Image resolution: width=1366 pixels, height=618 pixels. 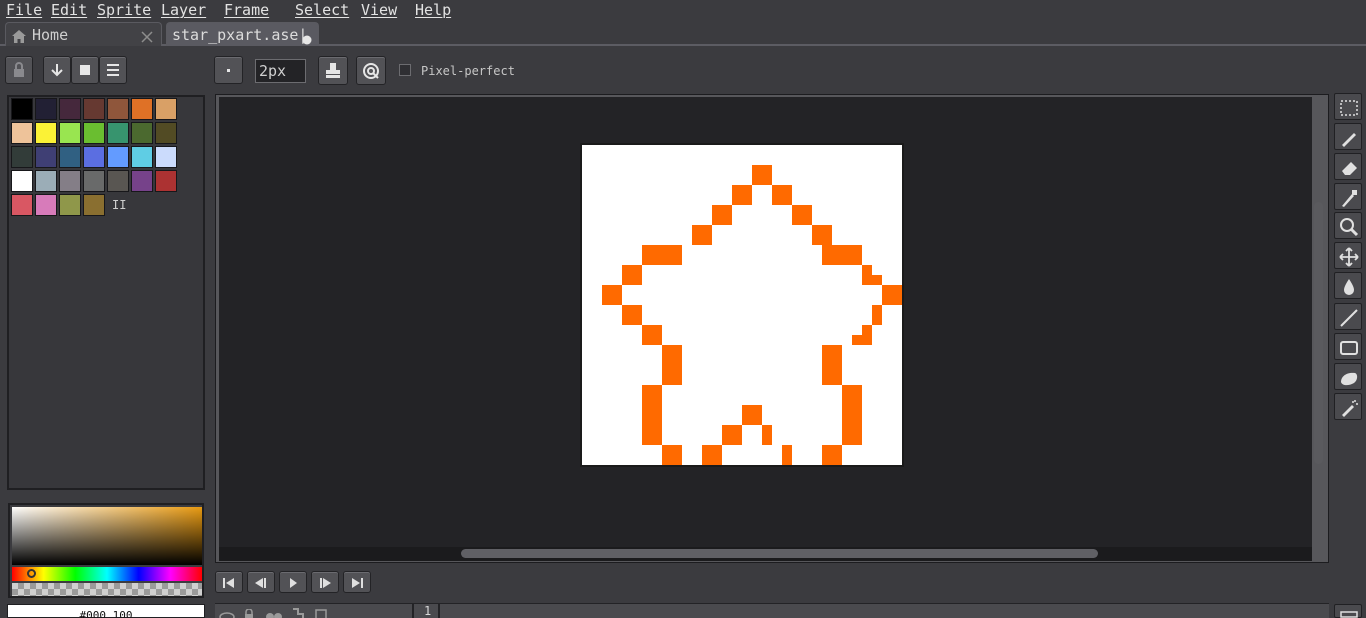 I want to click on layer-square-icon, so click(x=321, y=612).